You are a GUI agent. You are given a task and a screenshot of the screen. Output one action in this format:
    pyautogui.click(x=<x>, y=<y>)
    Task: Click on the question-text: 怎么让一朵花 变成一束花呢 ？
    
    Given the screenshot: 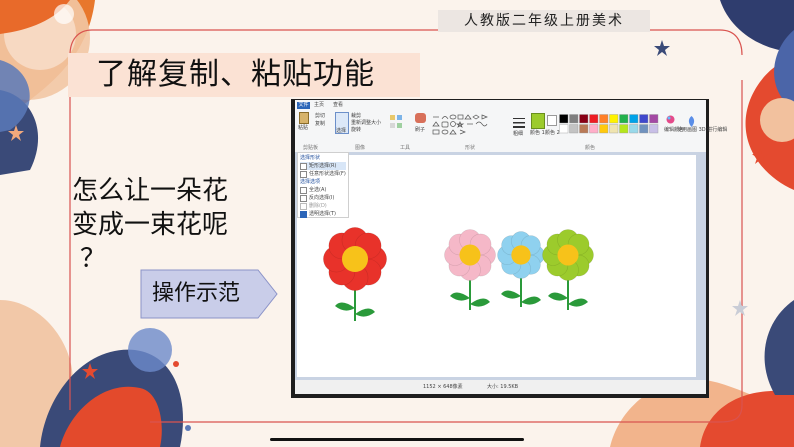 What is the action you would take?
    pyautogui.click(x=172, y=225)
    